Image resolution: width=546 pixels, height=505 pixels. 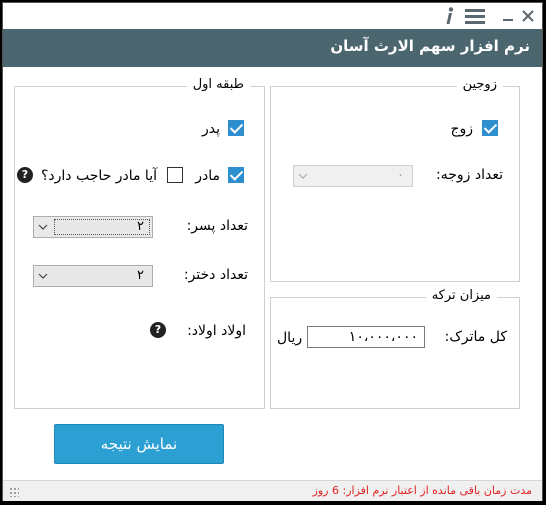 I want to click on grandchildren-label: اولاد اولاد:, so click(x=216, y=331).